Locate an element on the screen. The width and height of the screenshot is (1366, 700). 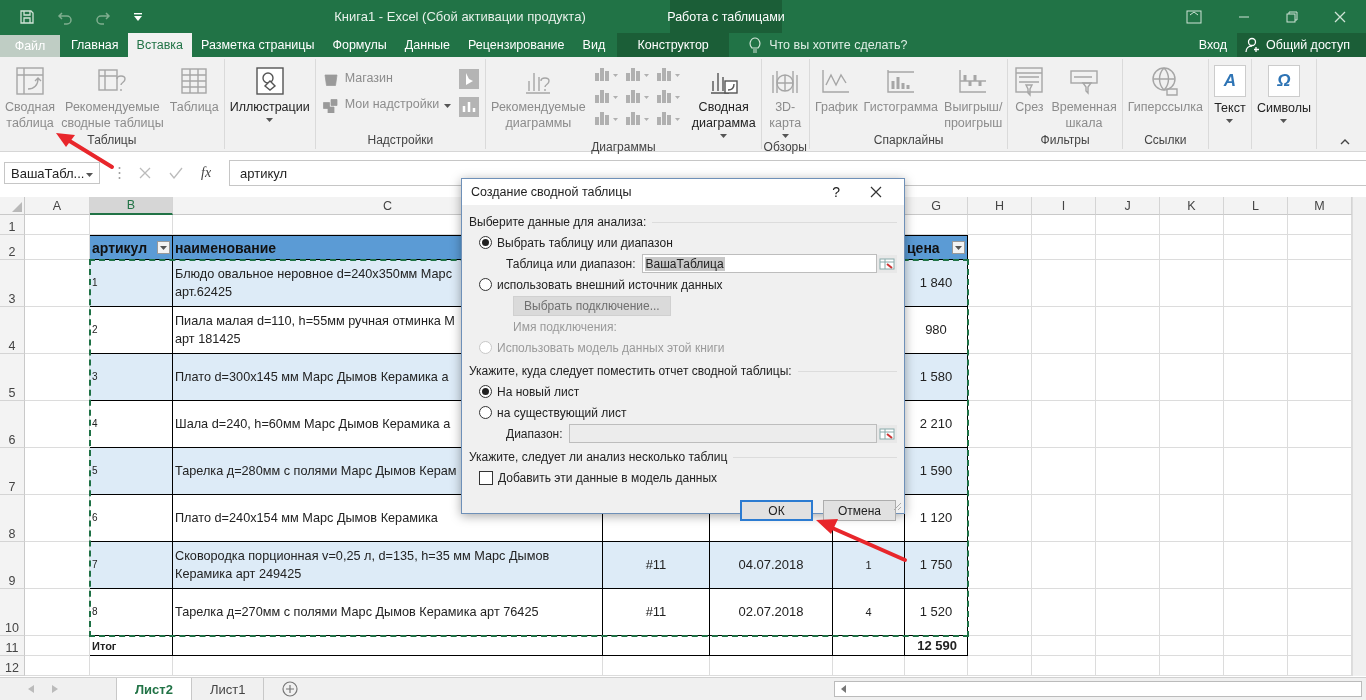
row-header: 5 is located at coordinates (12, 377).